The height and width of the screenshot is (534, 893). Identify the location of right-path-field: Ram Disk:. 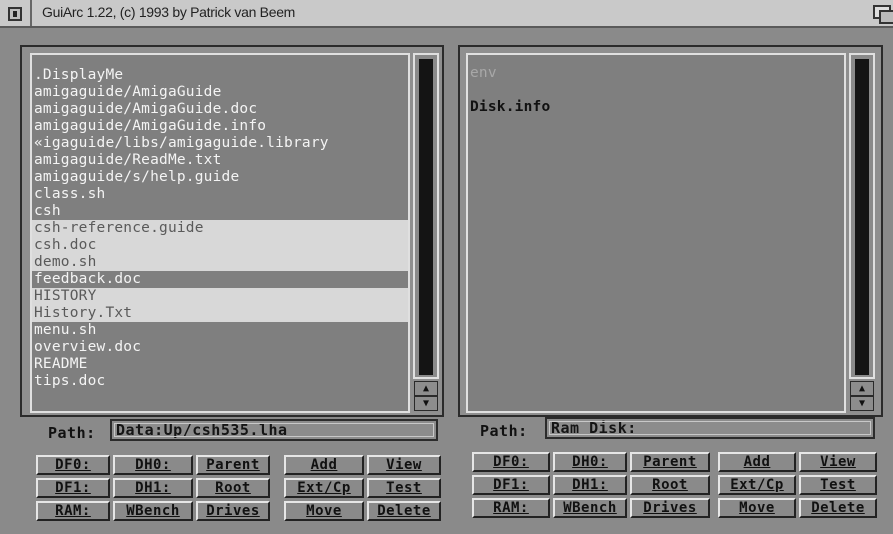
(710, 428).